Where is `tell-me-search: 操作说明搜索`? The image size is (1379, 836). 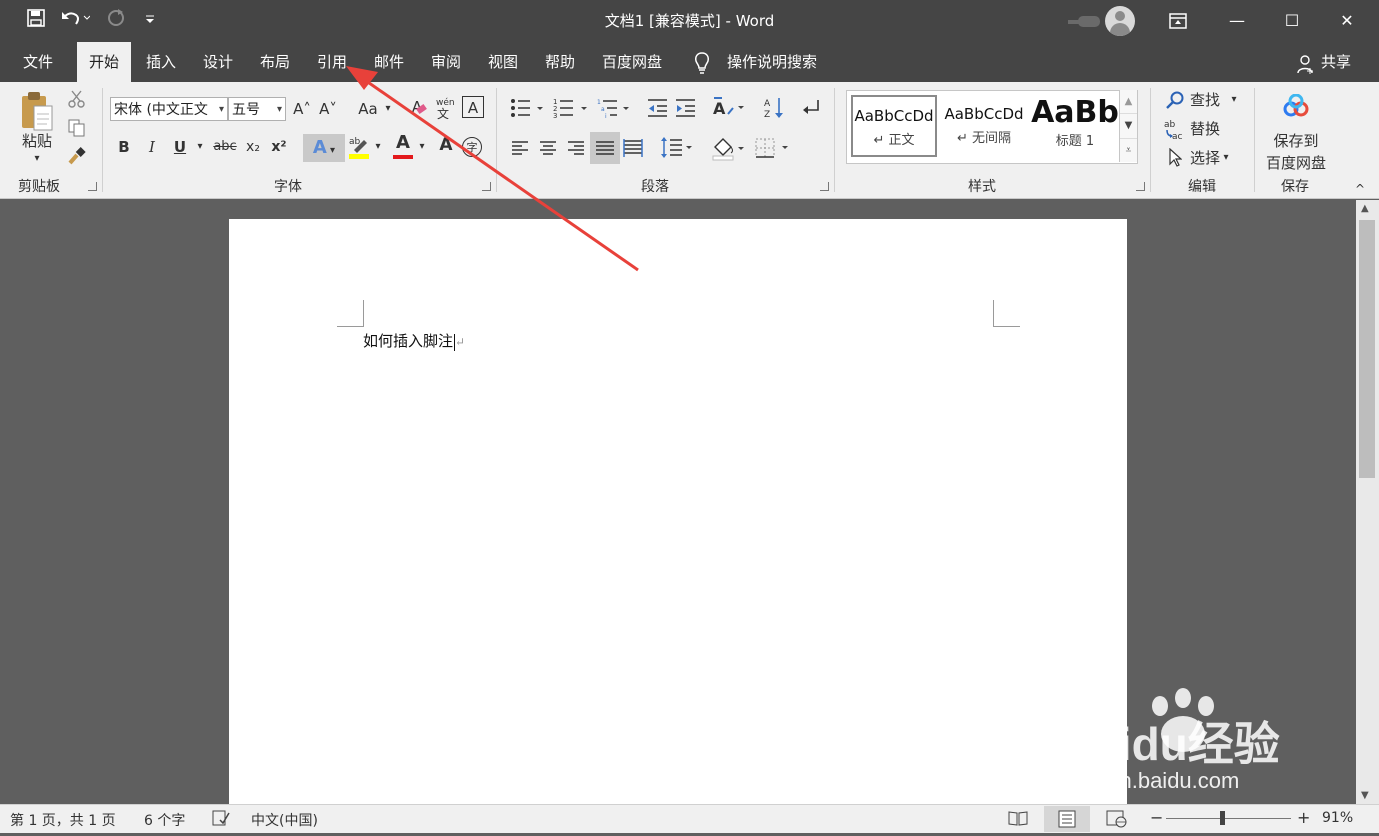 tell-me-search: 操作说明搜索 is located at coordinates (772, 62).